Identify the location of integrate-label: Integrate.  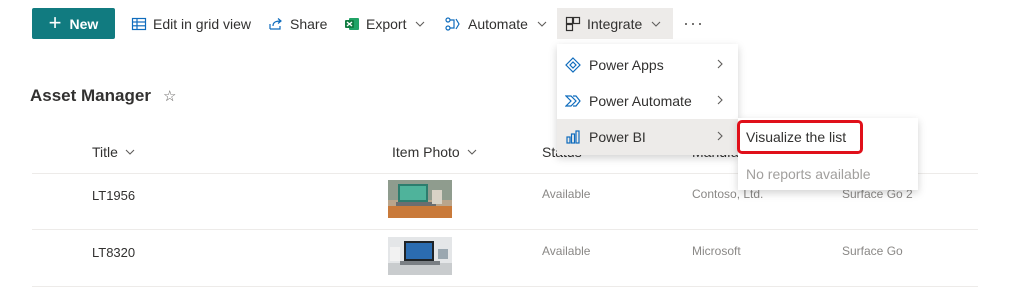
(615, 23).